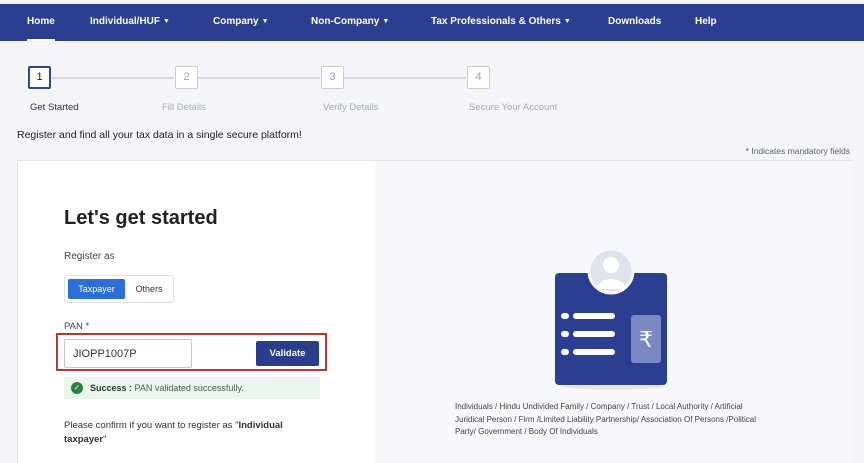 The width and height of the screenshot is (864, 463). Describe the element at coordinates (478, 77) in the screenshot. I see `step-4-indicator: 4` at that location.